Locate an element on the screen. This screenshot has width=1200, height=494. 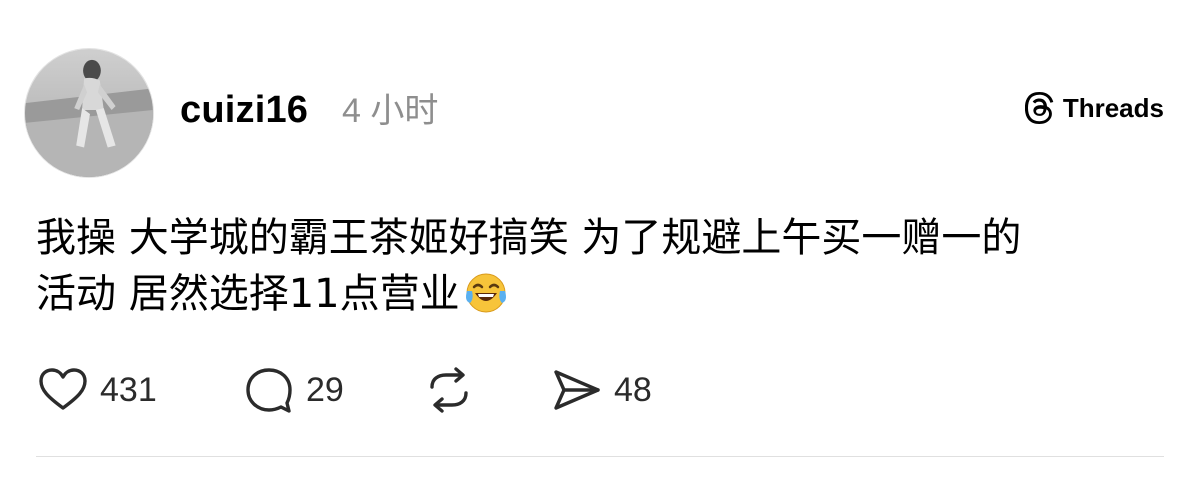
threads-brand-label: Threads is located at coordinates (1113, 107).